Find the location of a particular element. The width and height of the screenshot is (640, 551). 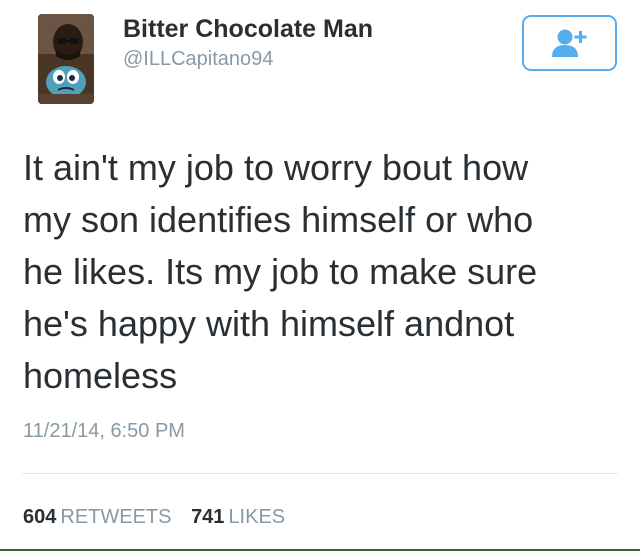

tweet-timestamp: 11/21/14, 6:50 PM is located at coordinates (104, 431).